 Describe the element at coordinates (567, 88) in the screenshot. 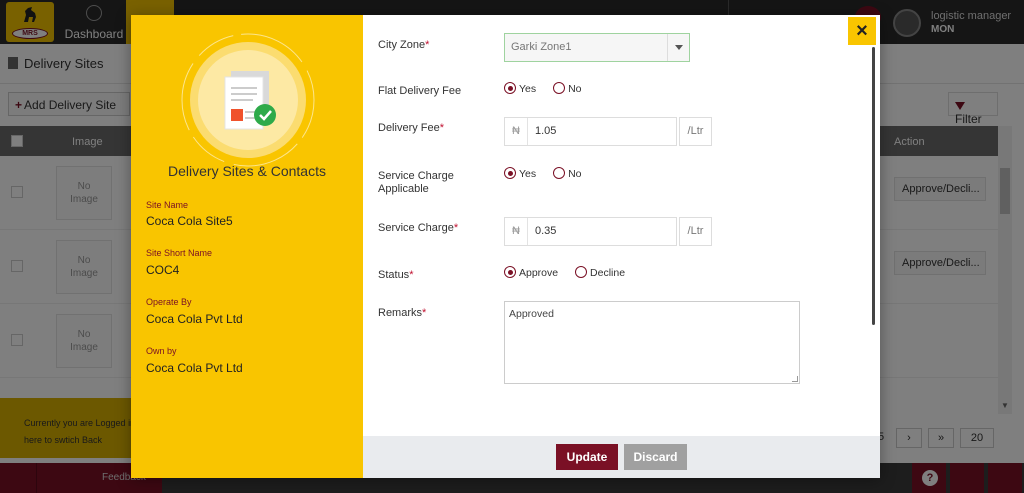

I see `flat-fee-no-radio: No` at that location.